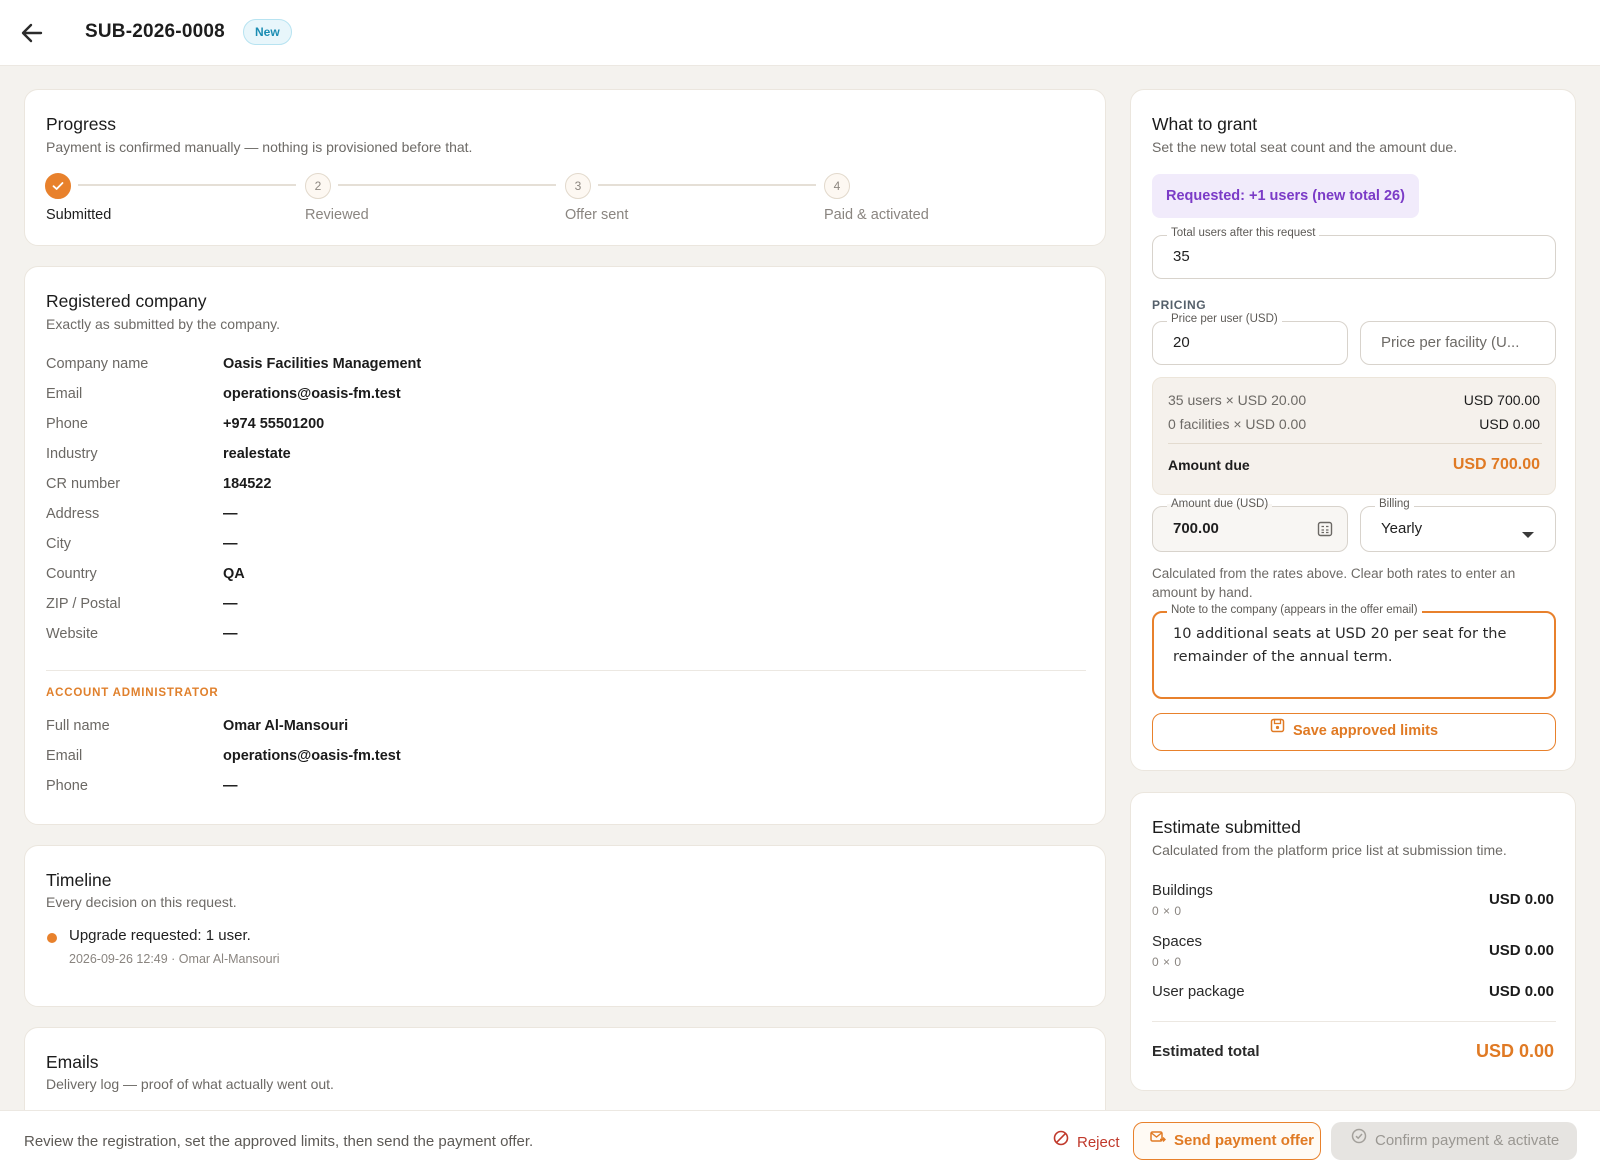 This screenshot has height=1176, width=1600. I want to click on send-mail-icon, so click(1158, 1139).